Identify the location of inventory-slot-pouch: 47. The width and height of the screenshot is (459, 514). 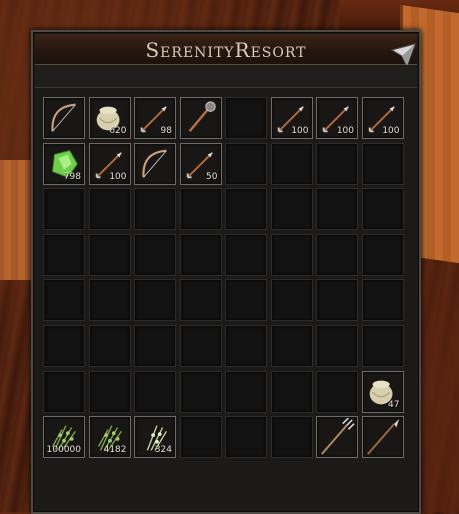
(382, 391).